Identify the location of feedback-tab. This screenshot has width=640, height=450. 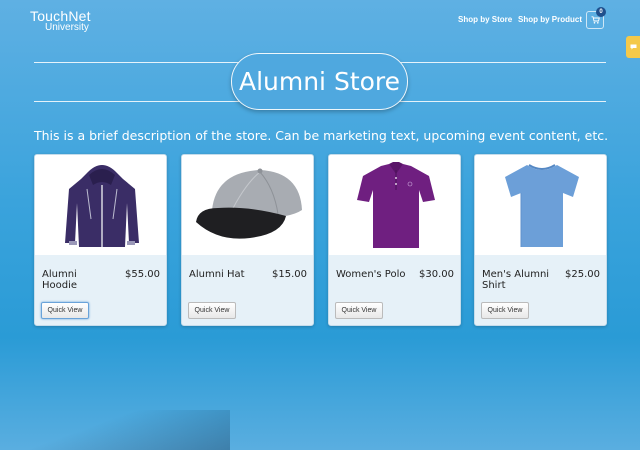
(633, 47).